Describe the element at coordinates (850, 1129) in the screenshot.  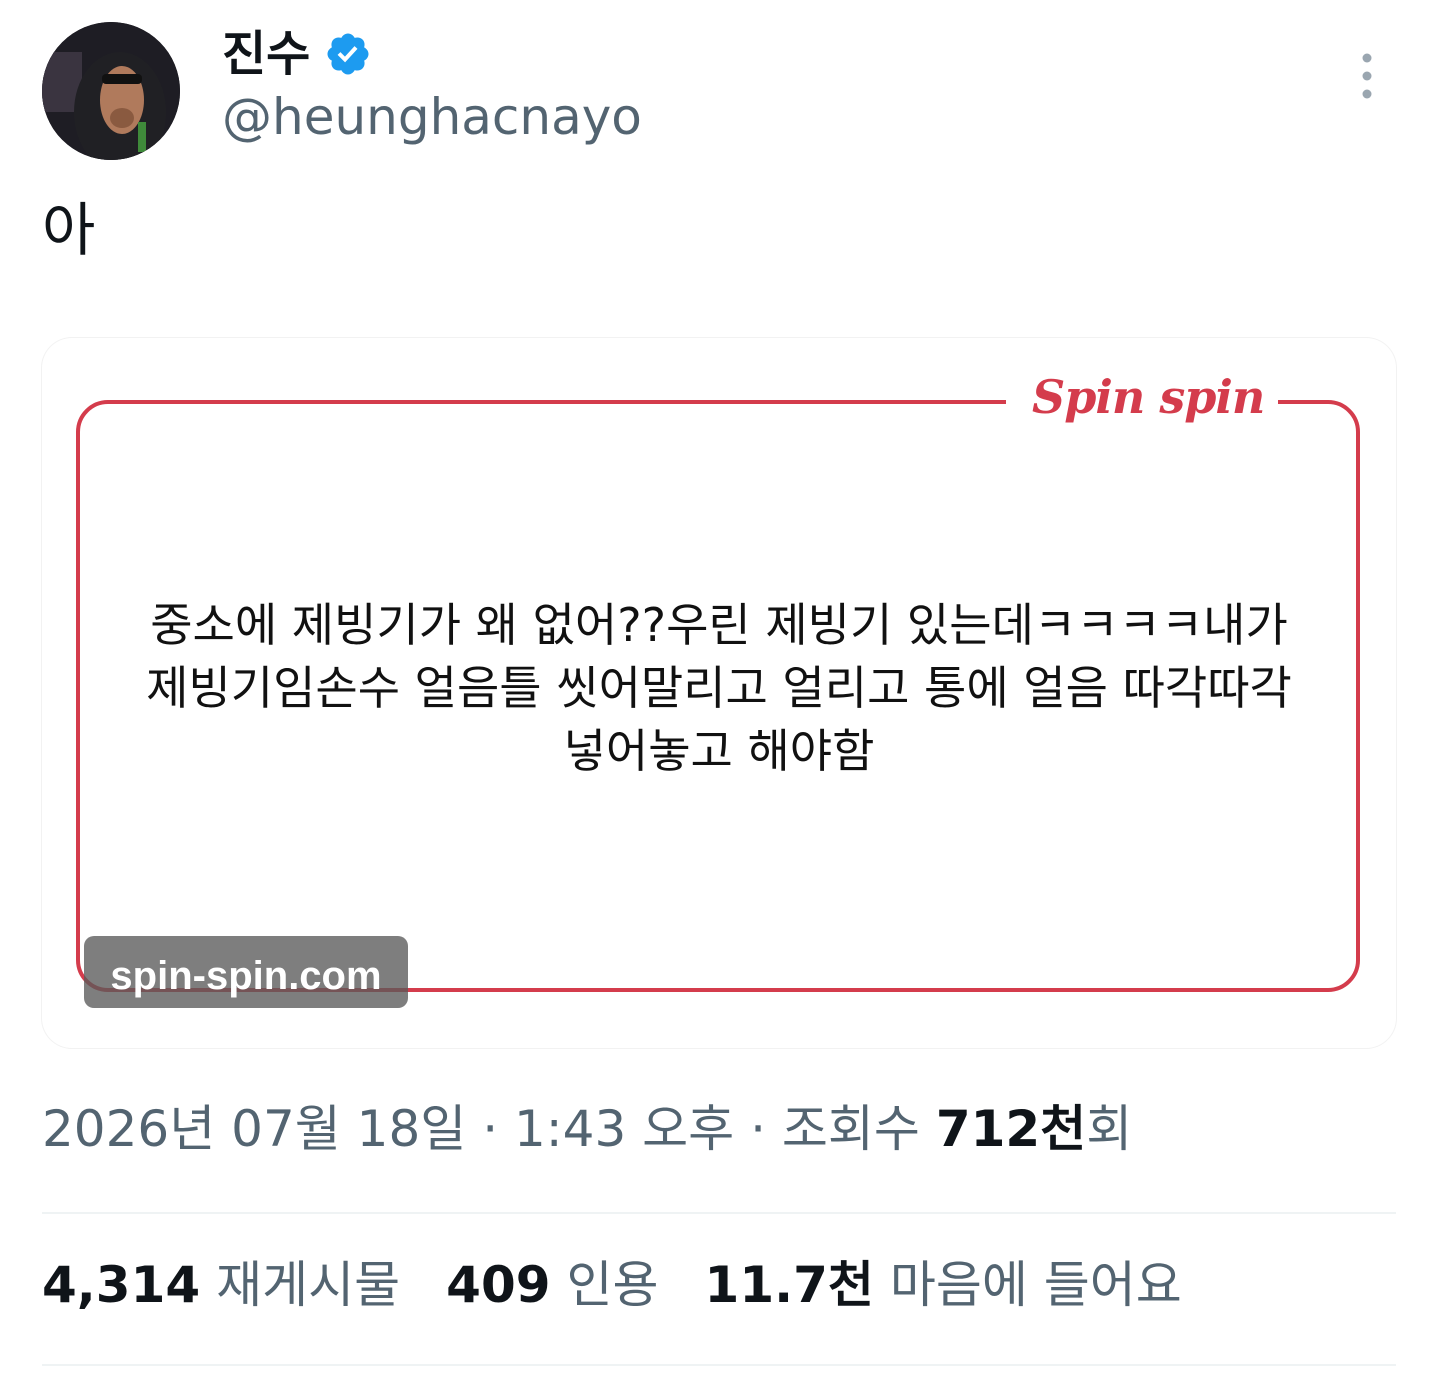
I see `views-label: 조회수` at that location.